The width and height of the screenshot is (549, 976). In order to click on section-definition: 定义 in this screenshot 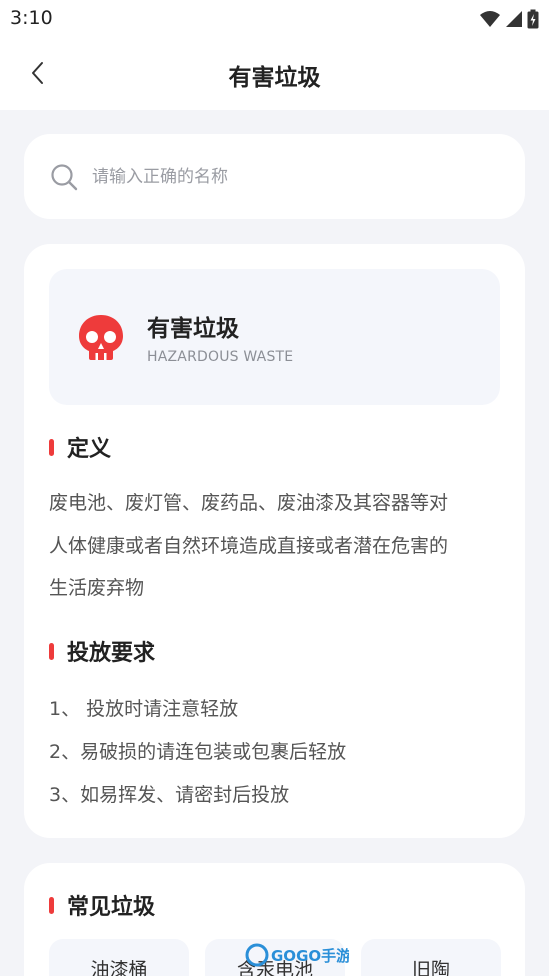, I will do `click(80, 447)`.